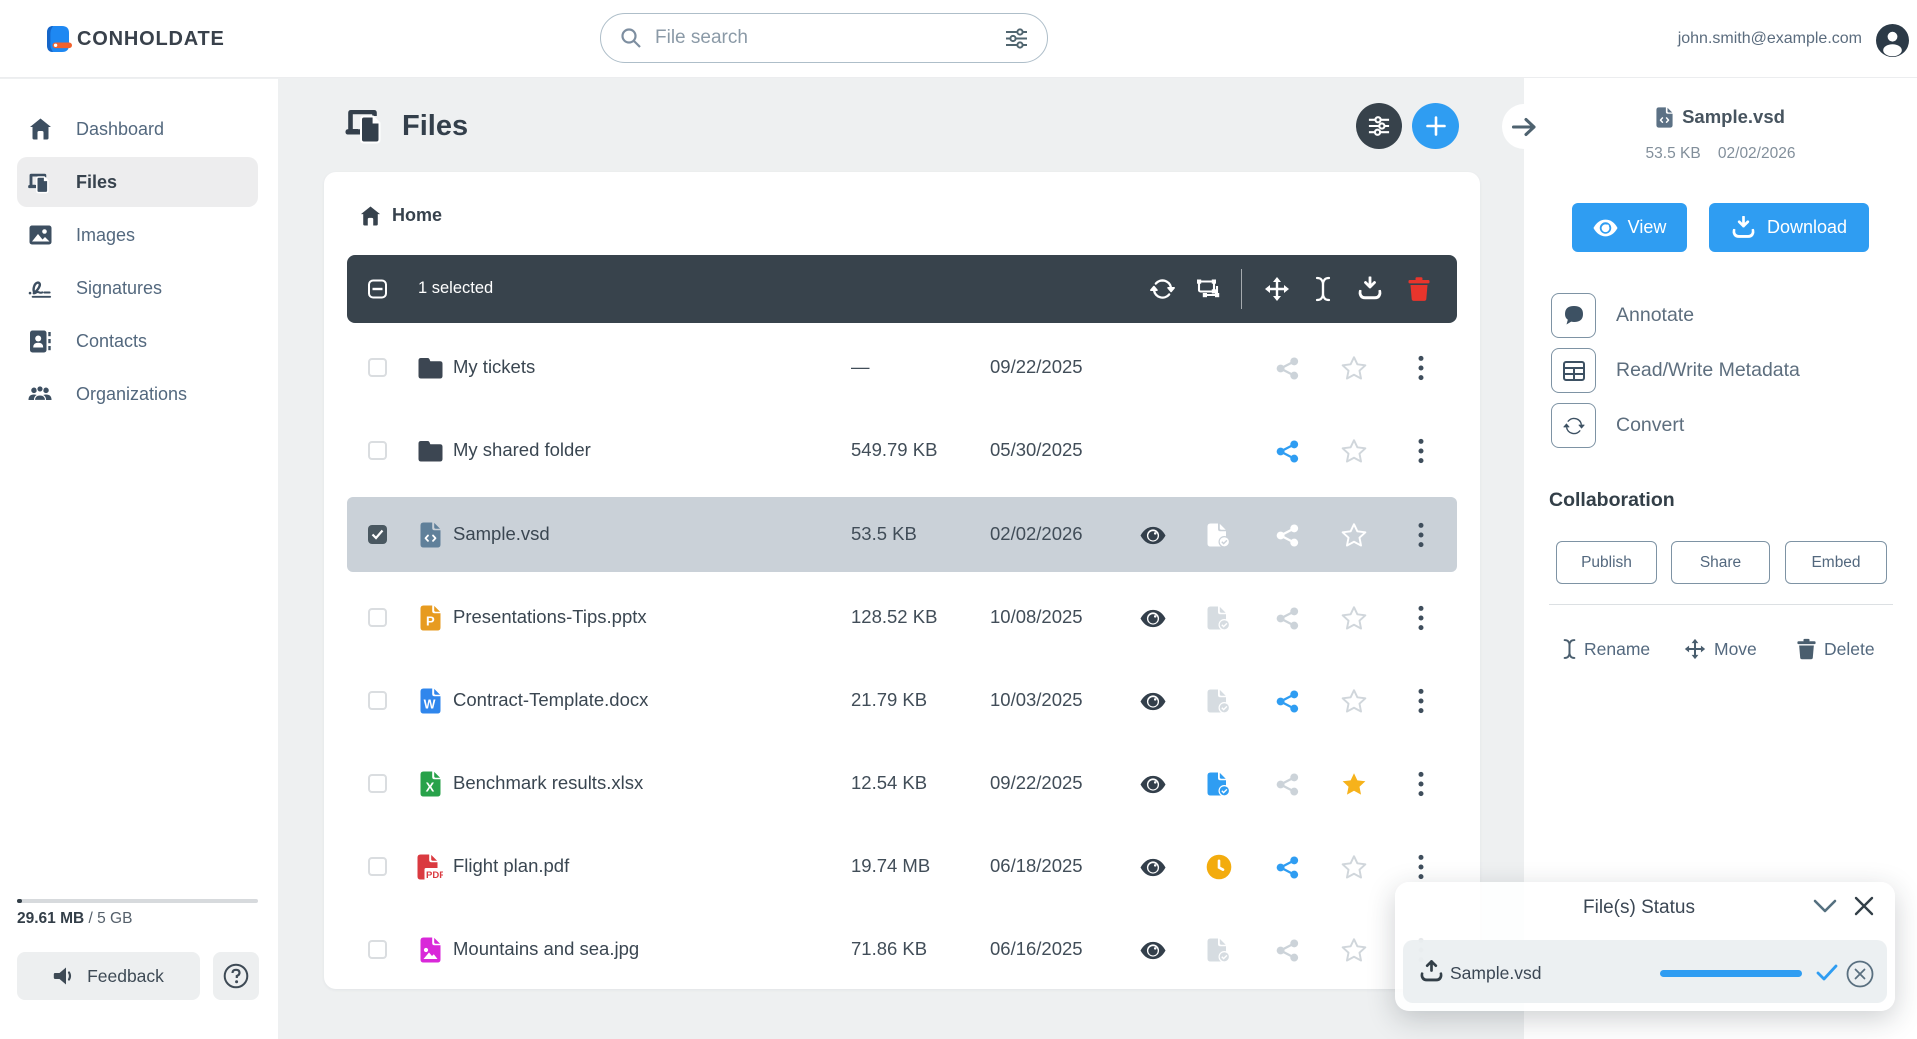 Image resolution: width=1917 pixels, height=1039 pixels. Describe the element at coordinates (434, 875) in the screenshot. I see `svg-text: PDF` at that location.